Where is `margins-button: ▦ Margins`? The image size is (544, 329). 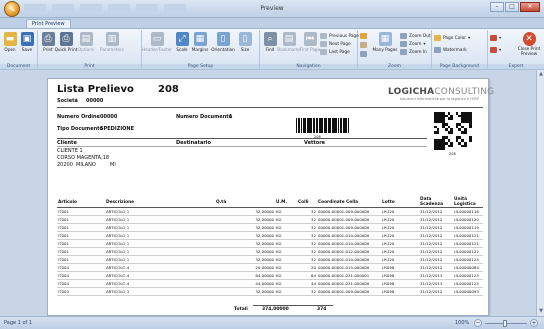
margins-button: ▦ Margins is located at coordinates (200, 42).